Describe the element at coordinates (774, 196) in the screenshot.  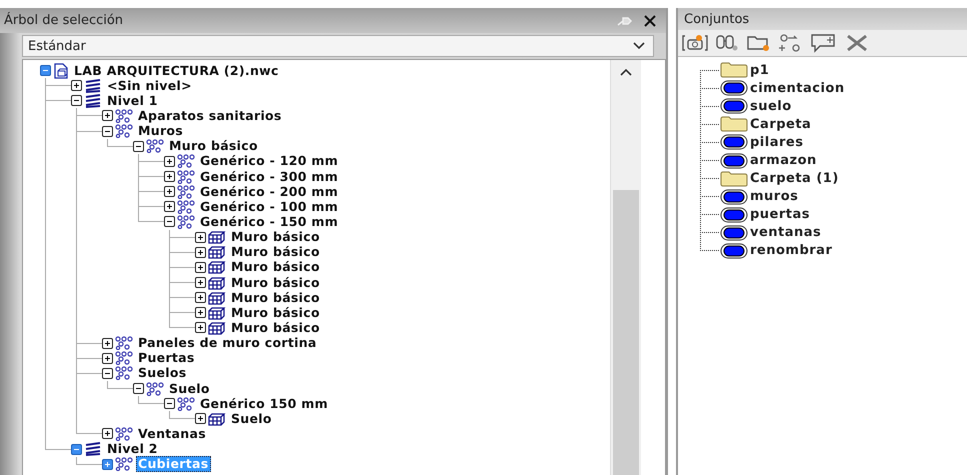
I see `set-item: muros` at that location.